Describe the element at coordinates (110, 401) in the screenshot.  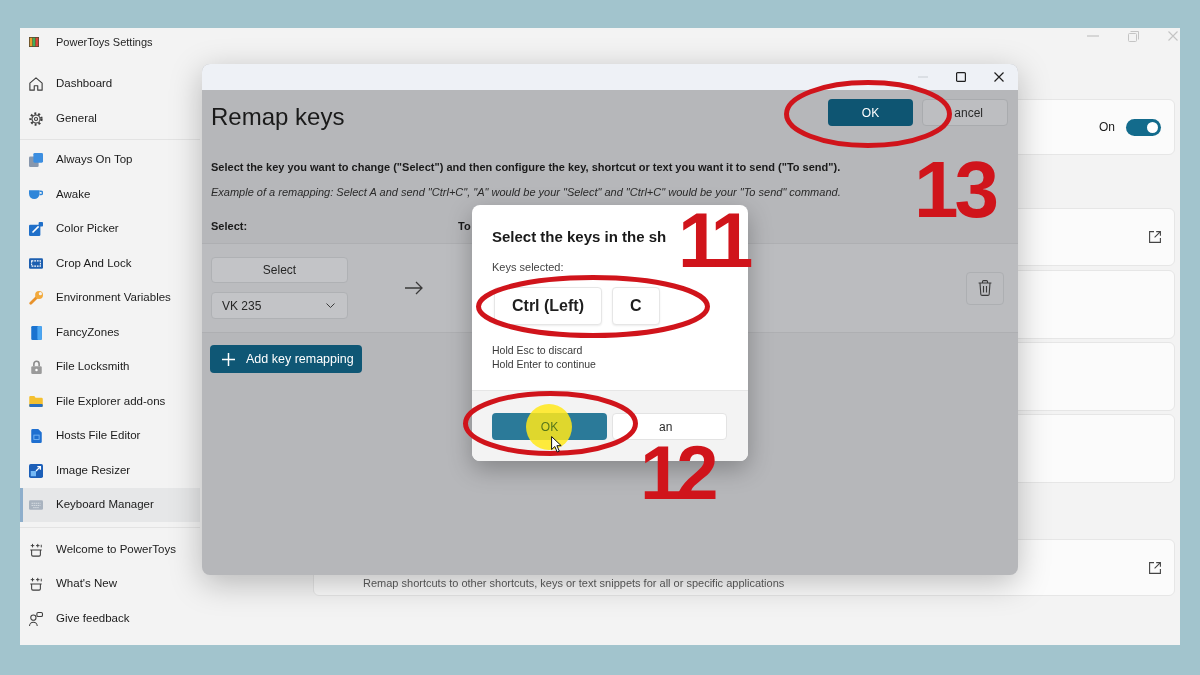
I see `sidebar-item: File Explorer add-ons` at that location.